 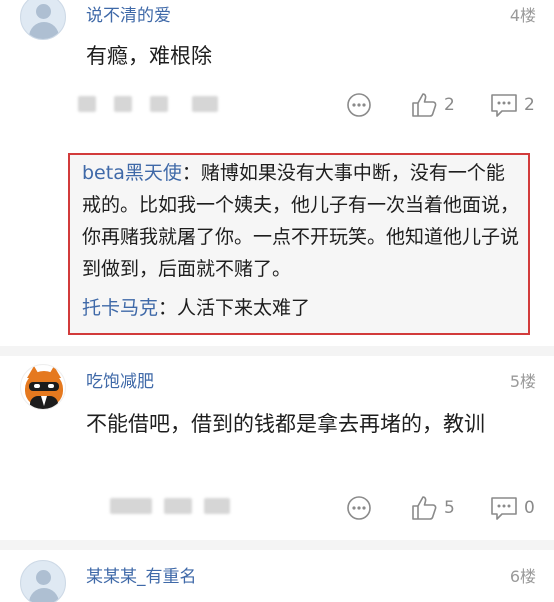 What do you see at coordinates (120, 308) in the screenshot?
I see `reply-username: 托卡马克` at bounding box center [120, 308].